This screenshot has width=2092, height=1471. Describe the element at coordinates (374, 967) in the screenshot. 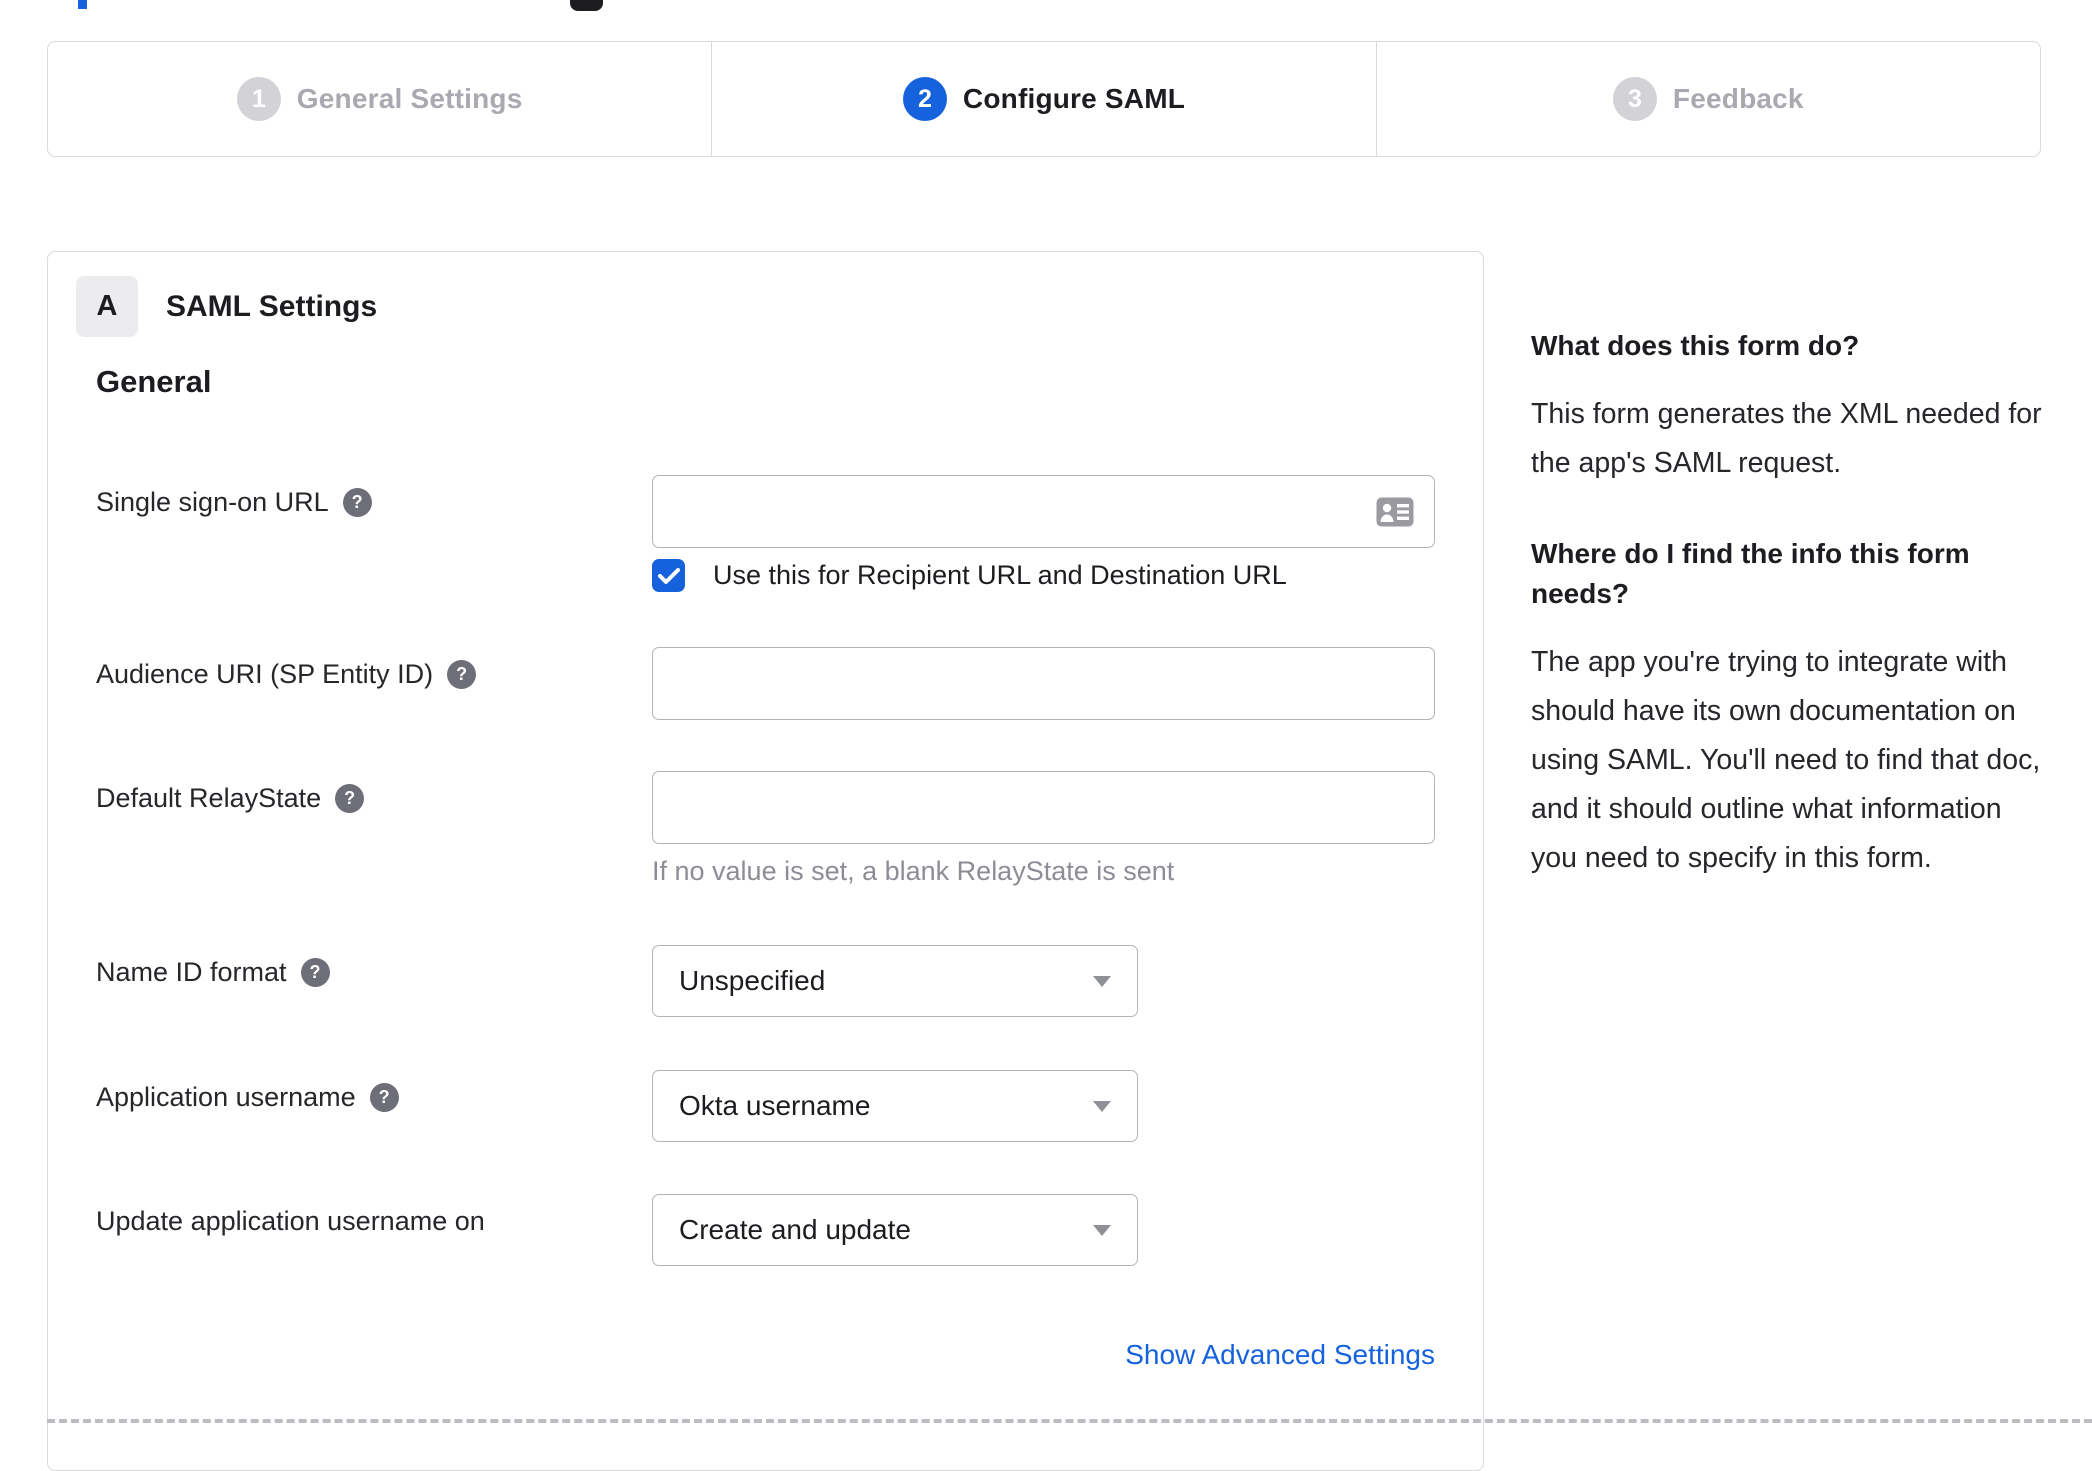

I see `name-id-format-label: Name ID format ?` at that location.